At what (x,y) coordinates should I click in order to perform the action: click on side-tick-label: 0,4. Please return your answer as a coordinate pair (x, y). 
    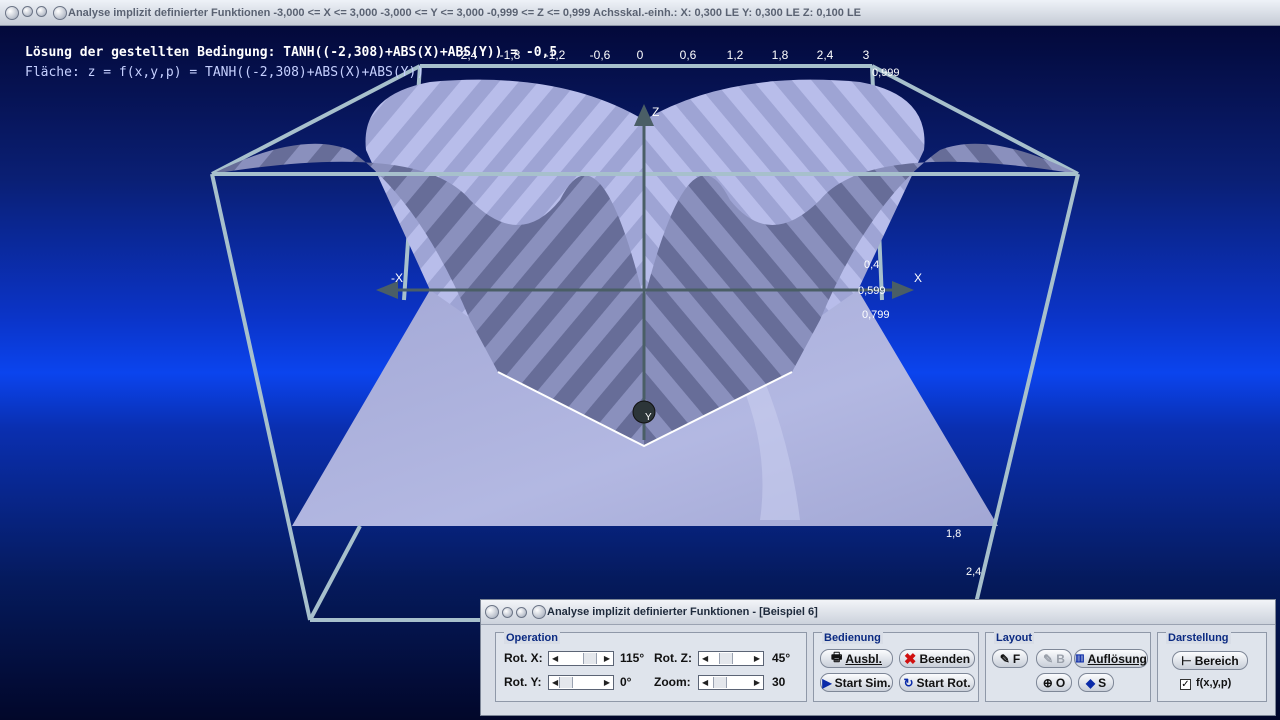
    Looking at the image, I should click on (871, 265).